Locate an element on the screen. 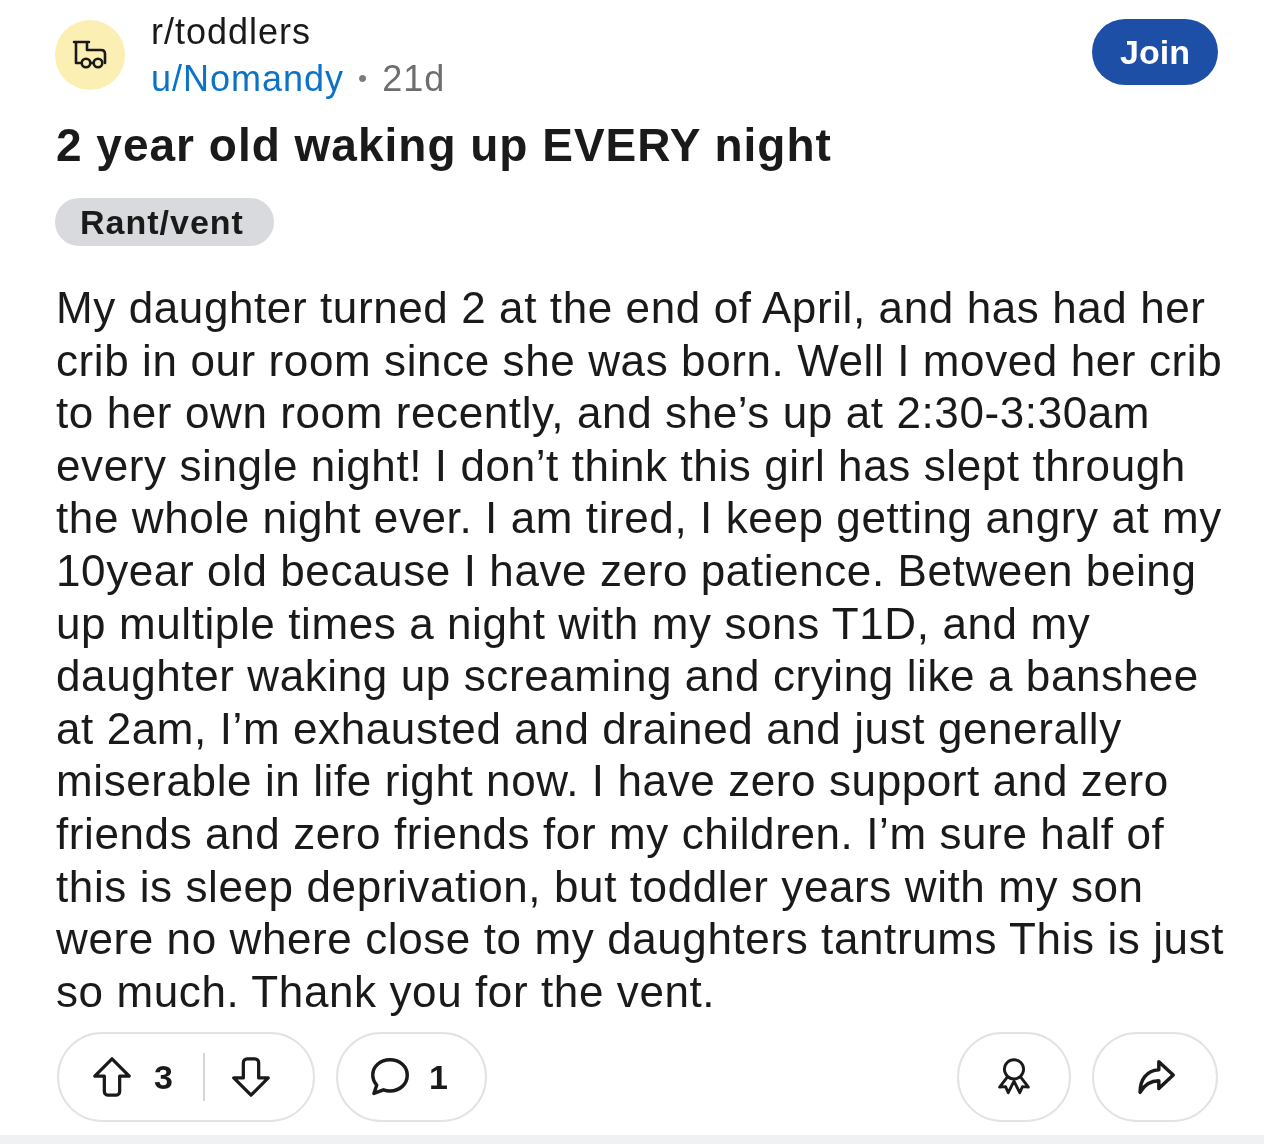 The width and height of the screenshot is (1264, 1144). train-icon is located at coordinates (90, 55).